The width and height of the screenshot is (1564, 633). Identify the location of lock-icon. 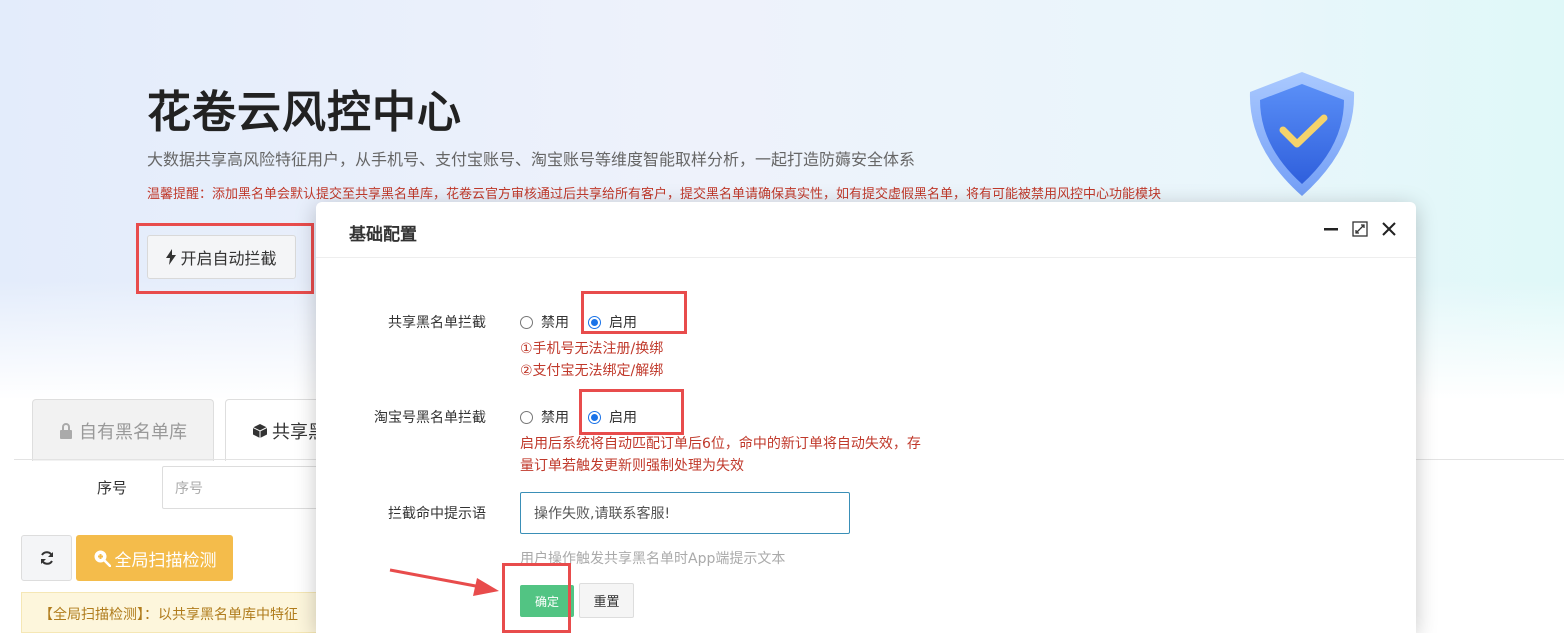
(66, 430).